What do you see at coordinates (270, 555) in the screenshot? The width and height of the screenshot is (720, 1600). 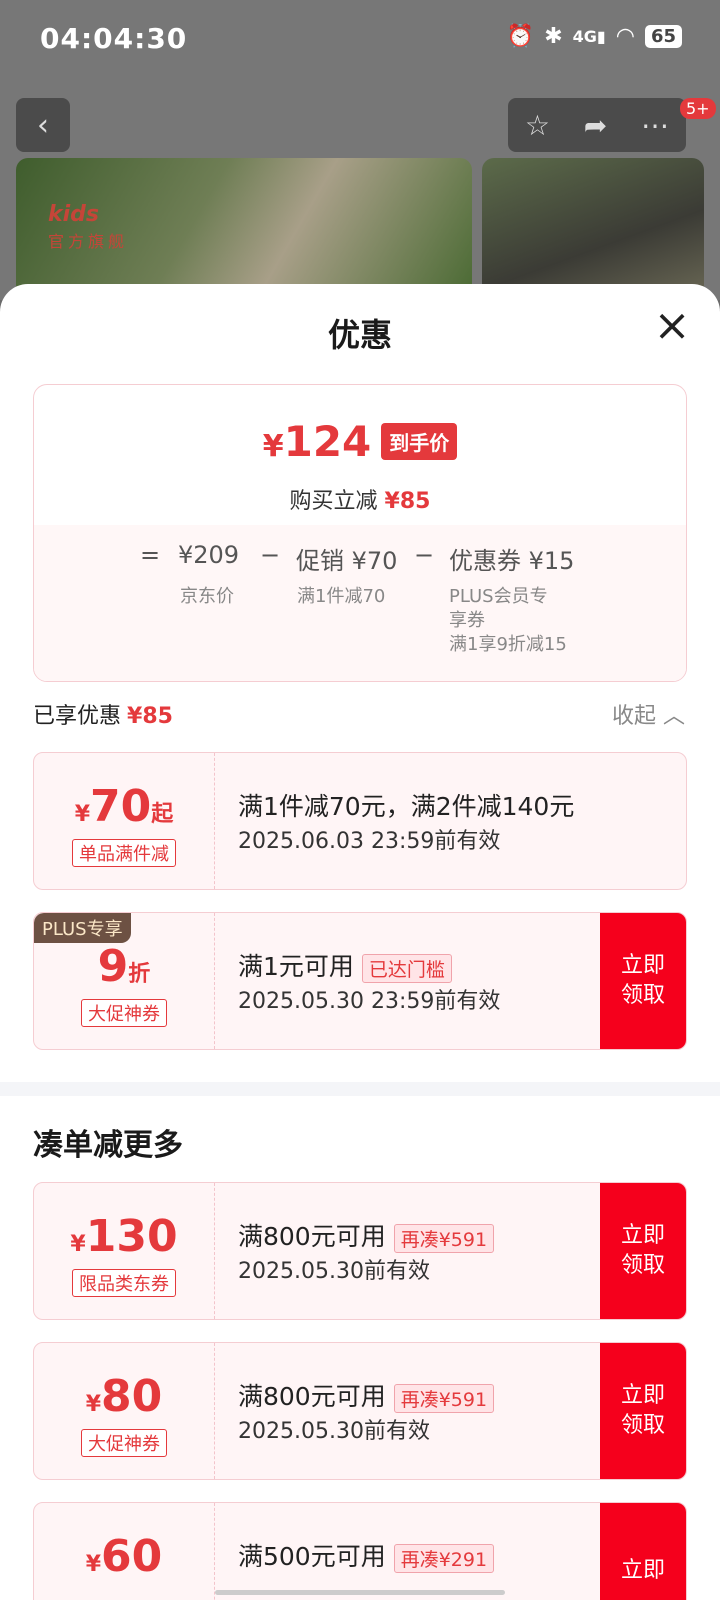 I see `minus-sign: −` at bounding box center [270, 555].